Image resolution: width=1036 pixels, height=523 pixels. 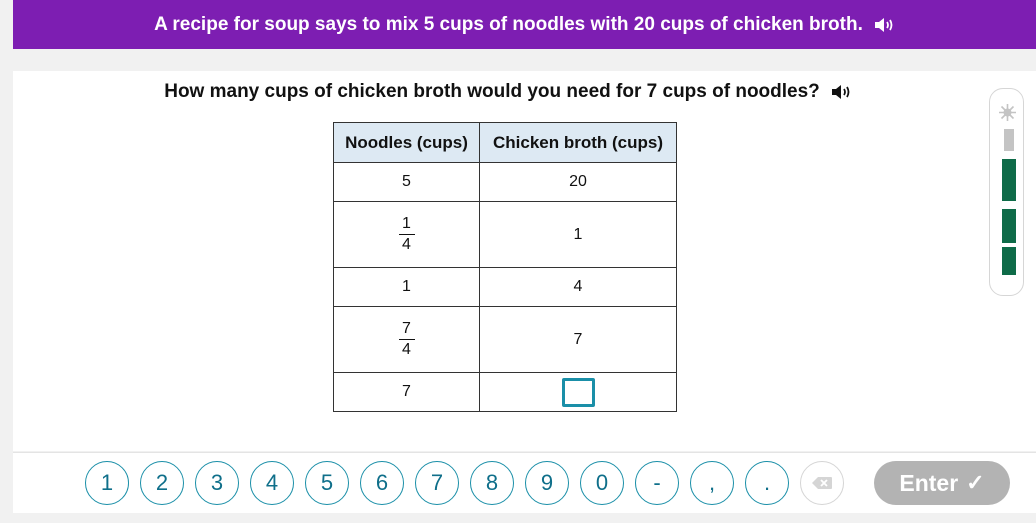 I want to click on table-row: 5 20, so click(x=505, y=182).